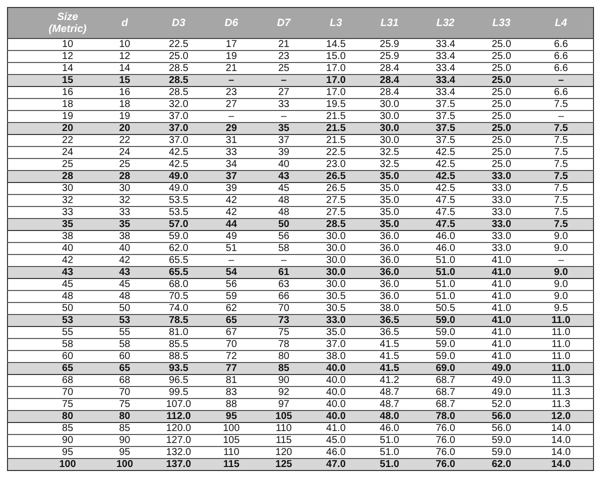 Image resolution: width=600 pixels, height=481 pixels. Describe the element at coordinates (231, 464) in the screenshot. I see `table-cell: 115` at that location.